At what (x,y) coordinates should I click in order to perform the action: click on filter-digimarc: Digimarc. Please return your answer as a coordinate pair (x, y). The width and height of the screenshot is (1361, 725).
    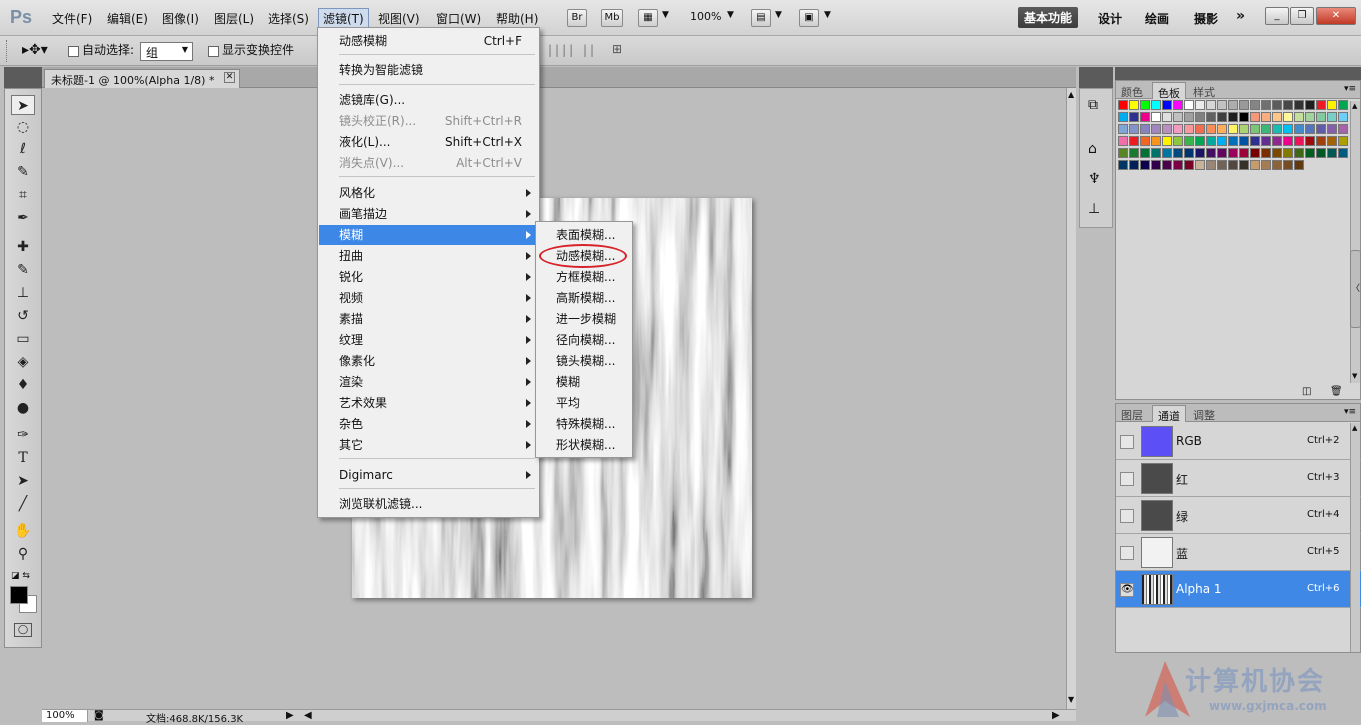
    Looking at the image, I should click on (439, 475).